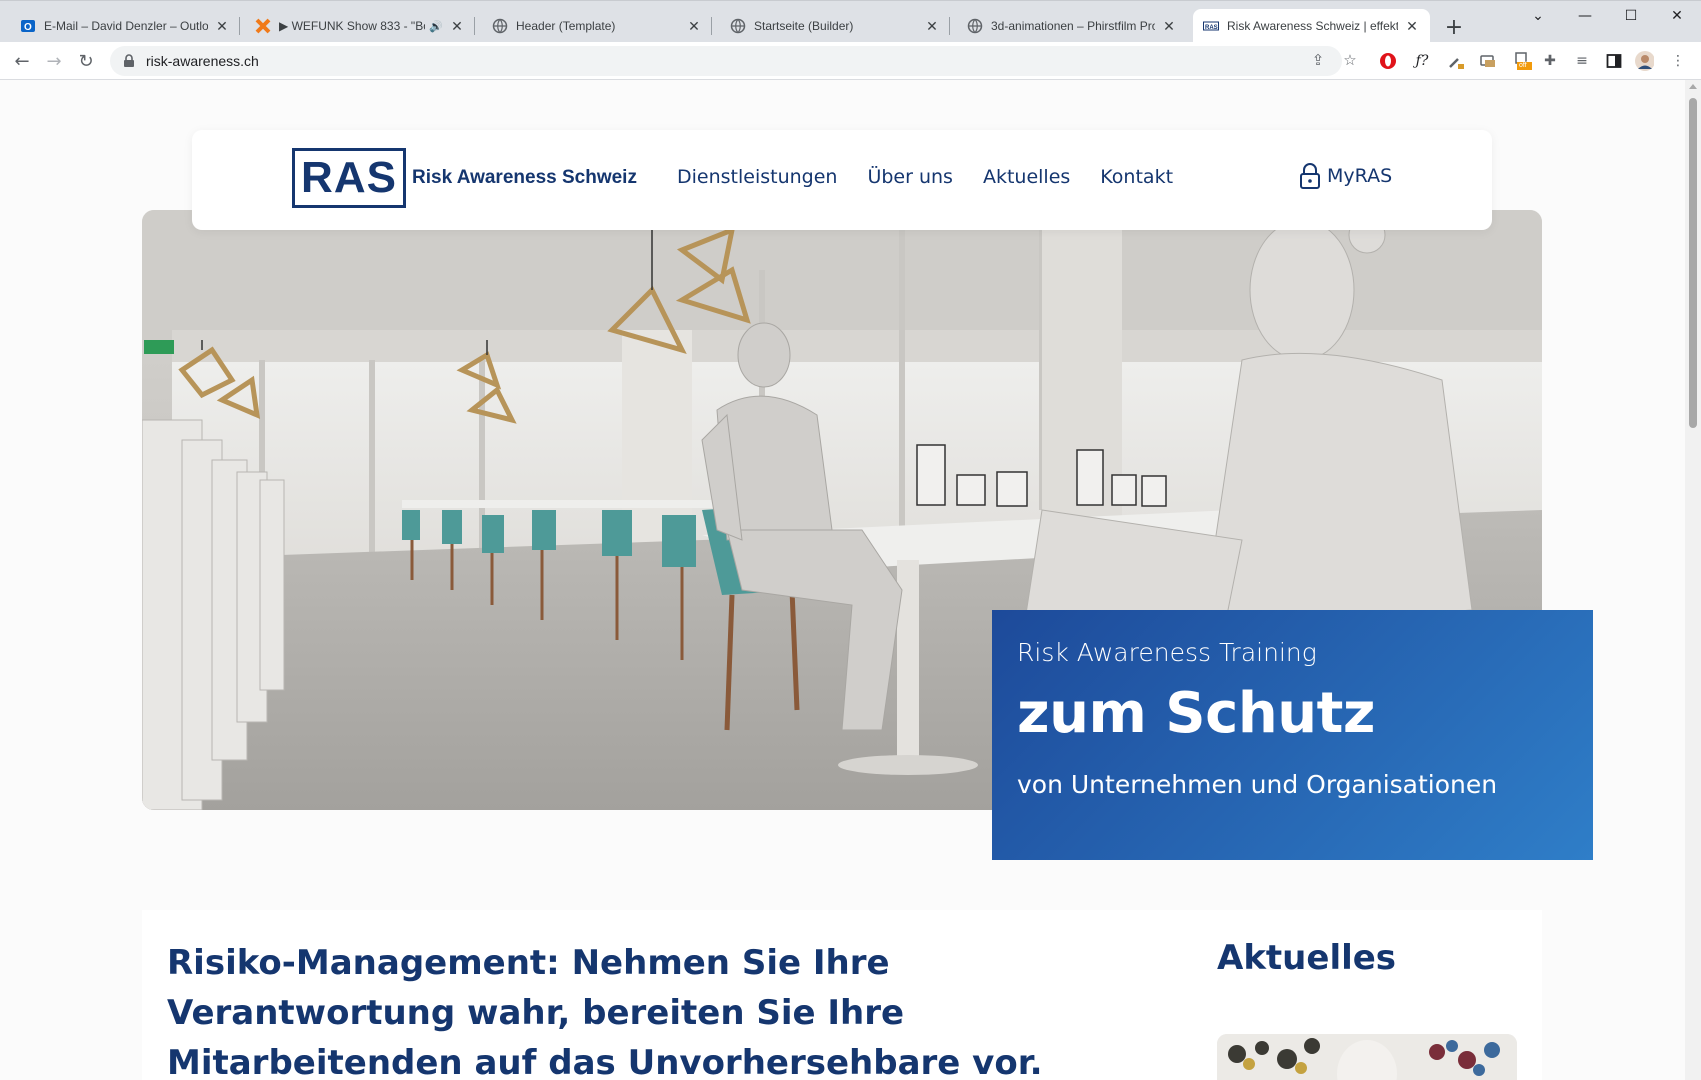  What do you see at coordinates (1307, 958) in the screenshot?
I see `news-heading: Aktuelles` at bounding box center [1307, 958].